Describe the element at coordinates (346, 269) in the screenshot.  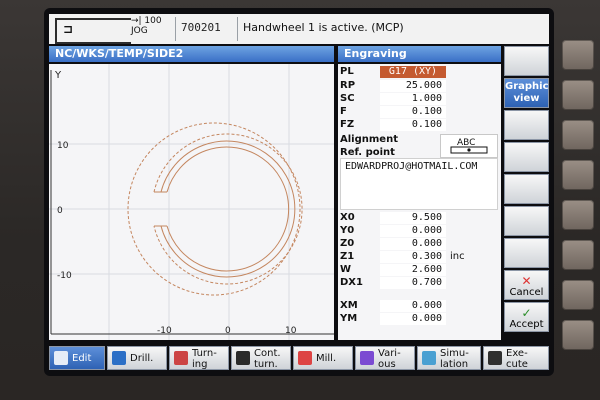
I see `param-label: W` at that location.